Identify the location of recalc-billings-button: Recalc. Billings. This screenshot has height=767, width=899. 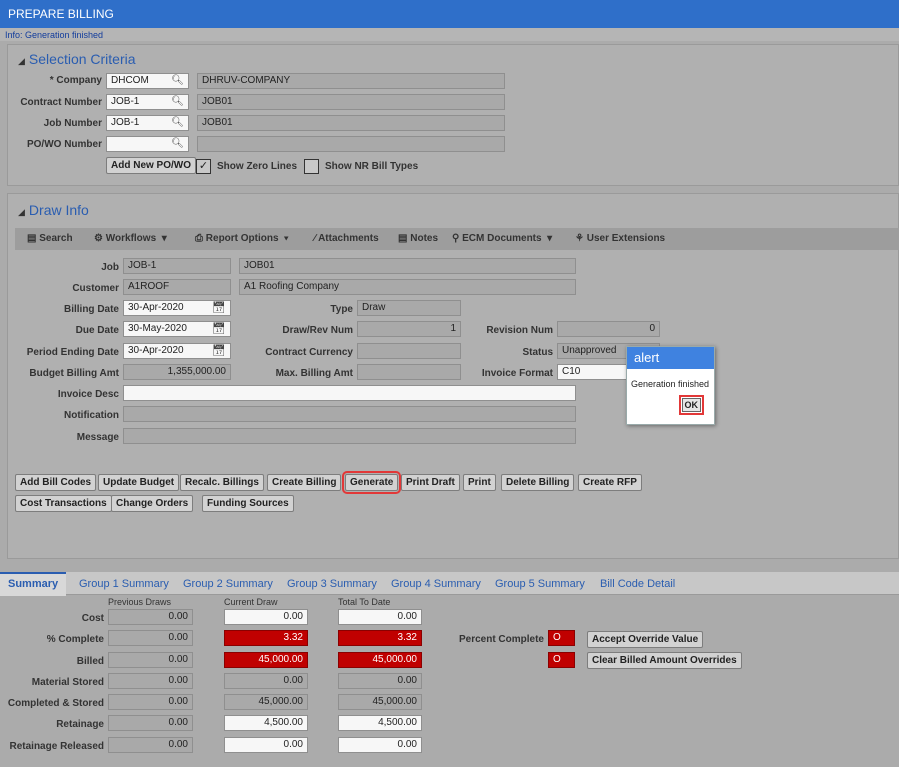
(222, 482).